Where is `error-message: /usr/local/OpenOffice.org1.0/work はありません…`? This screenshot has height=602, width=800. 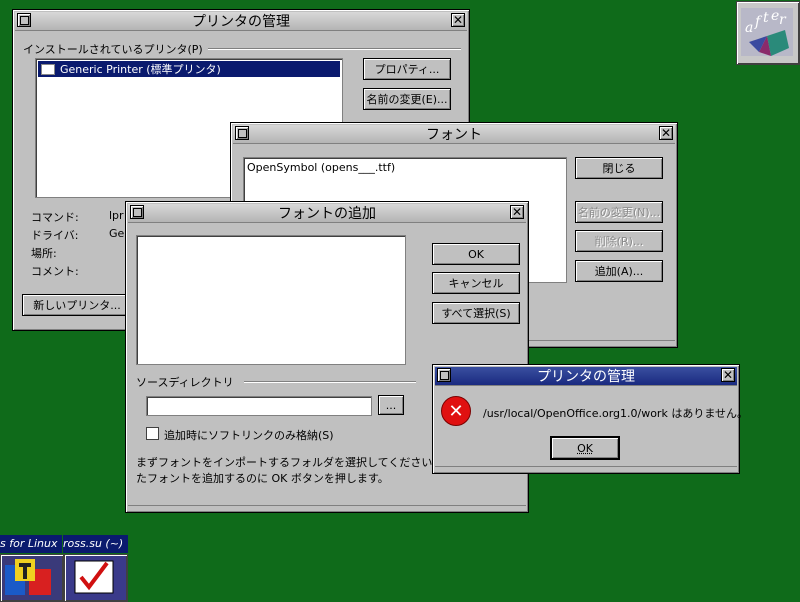
error-message: /usr/local/OpenOffice.org1.0/work はありません… is located at coordinates (615, 413).